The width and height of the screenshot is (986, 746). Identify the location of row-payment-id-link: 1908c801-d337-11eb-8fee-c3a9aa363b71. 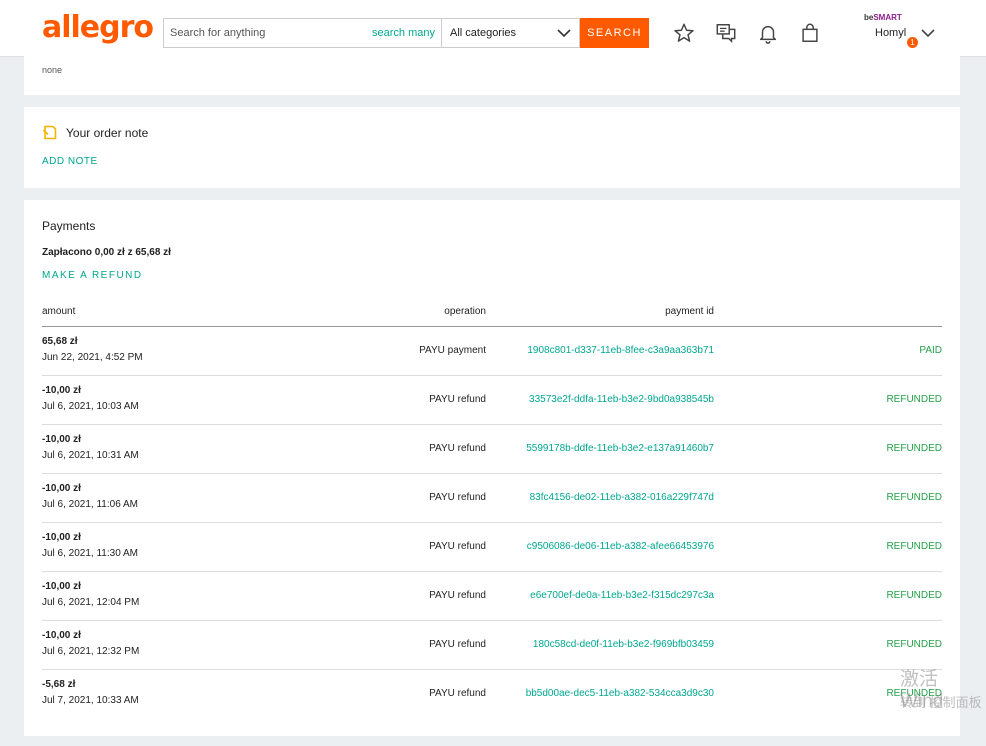
(604, 350).